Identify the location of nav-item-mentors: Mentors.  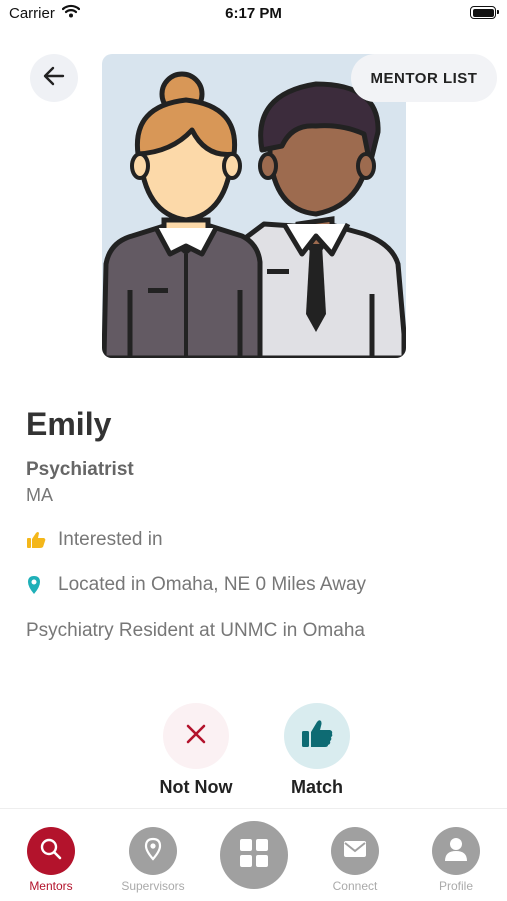
(51, 860).